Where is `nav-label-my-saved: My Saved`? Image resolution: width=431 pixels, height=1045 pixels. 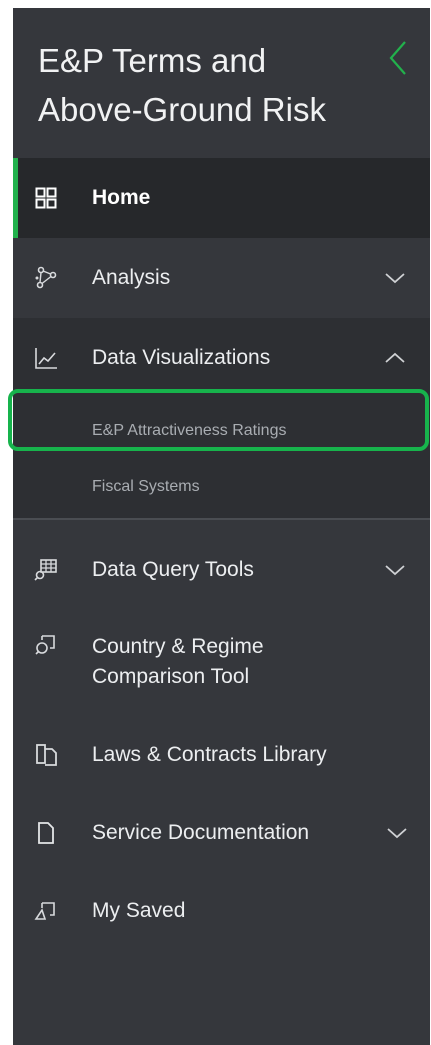
nav-label-my-saved: My Saved is located at coordinates (139, 910).